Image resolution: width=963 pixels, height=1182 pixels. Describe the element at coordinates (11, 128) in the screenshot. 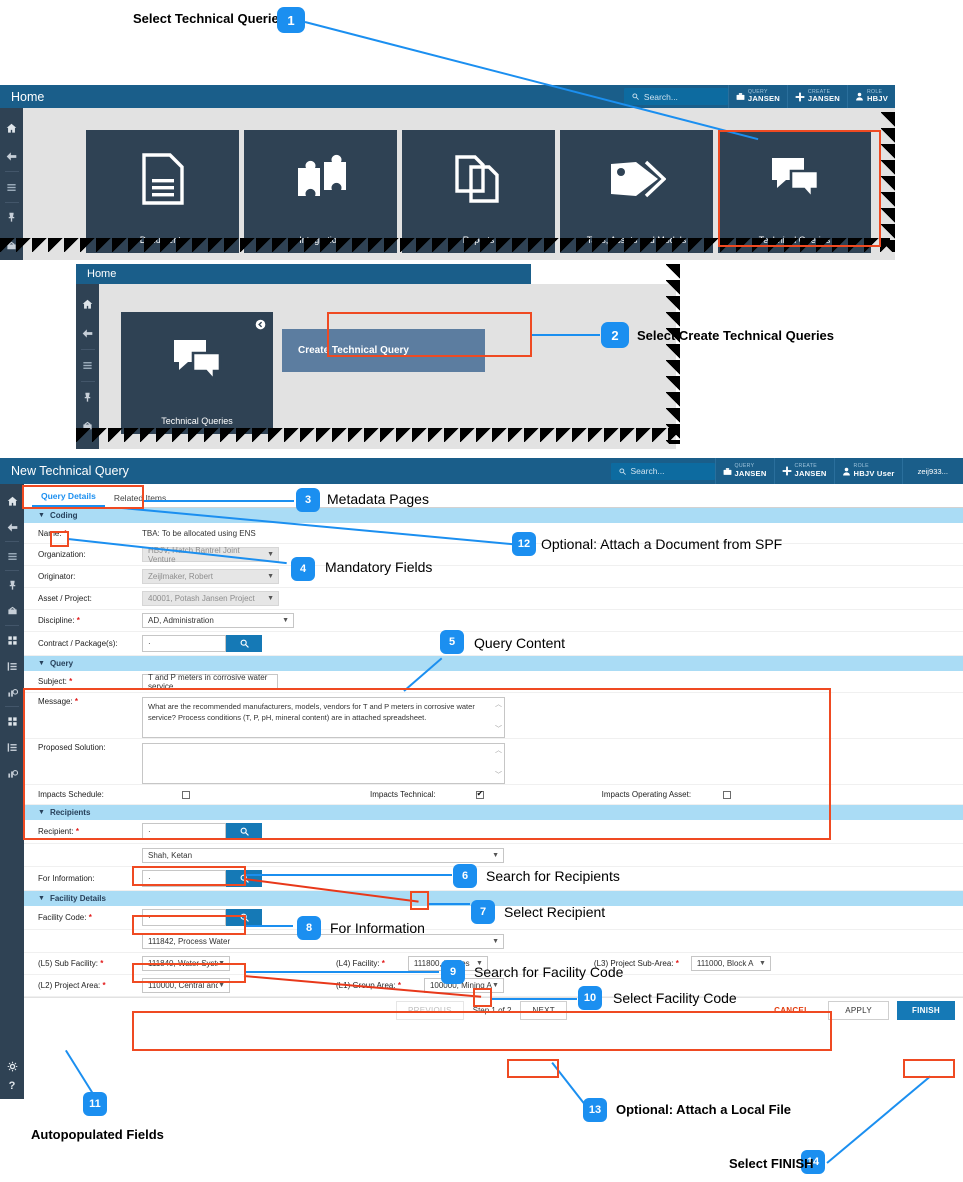

I see `sidebar-item-home` at that location.